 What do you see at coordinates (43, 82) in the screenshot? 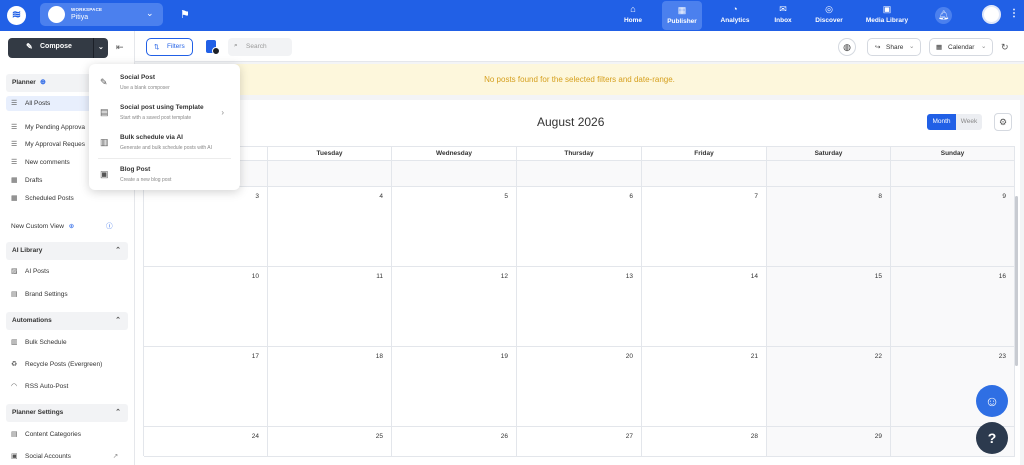
I see `add-circle-icon: ⊕` at bounding box center [43, 82].